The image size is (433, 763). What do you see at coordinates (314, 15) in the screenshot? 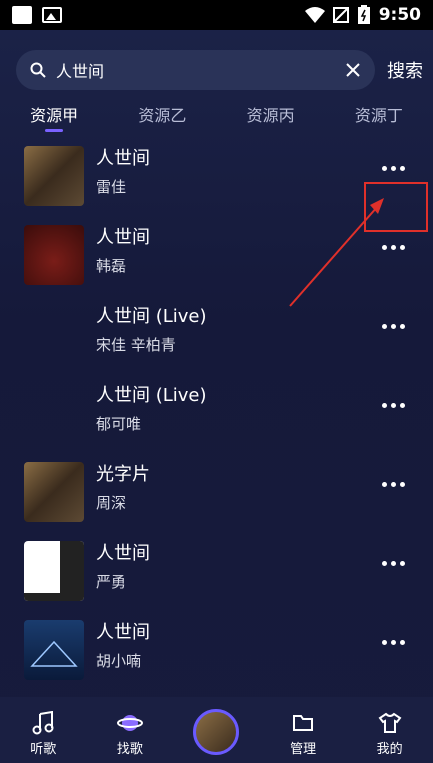
I see `wifi-icon` at bounding box center [314, 15].